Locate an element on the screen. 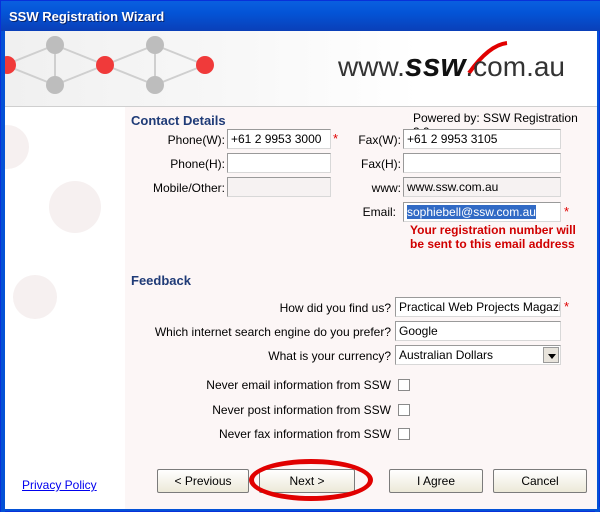 This screenshot has height=512, width=600. email-label: Email: is located at coordinates (379, 212).